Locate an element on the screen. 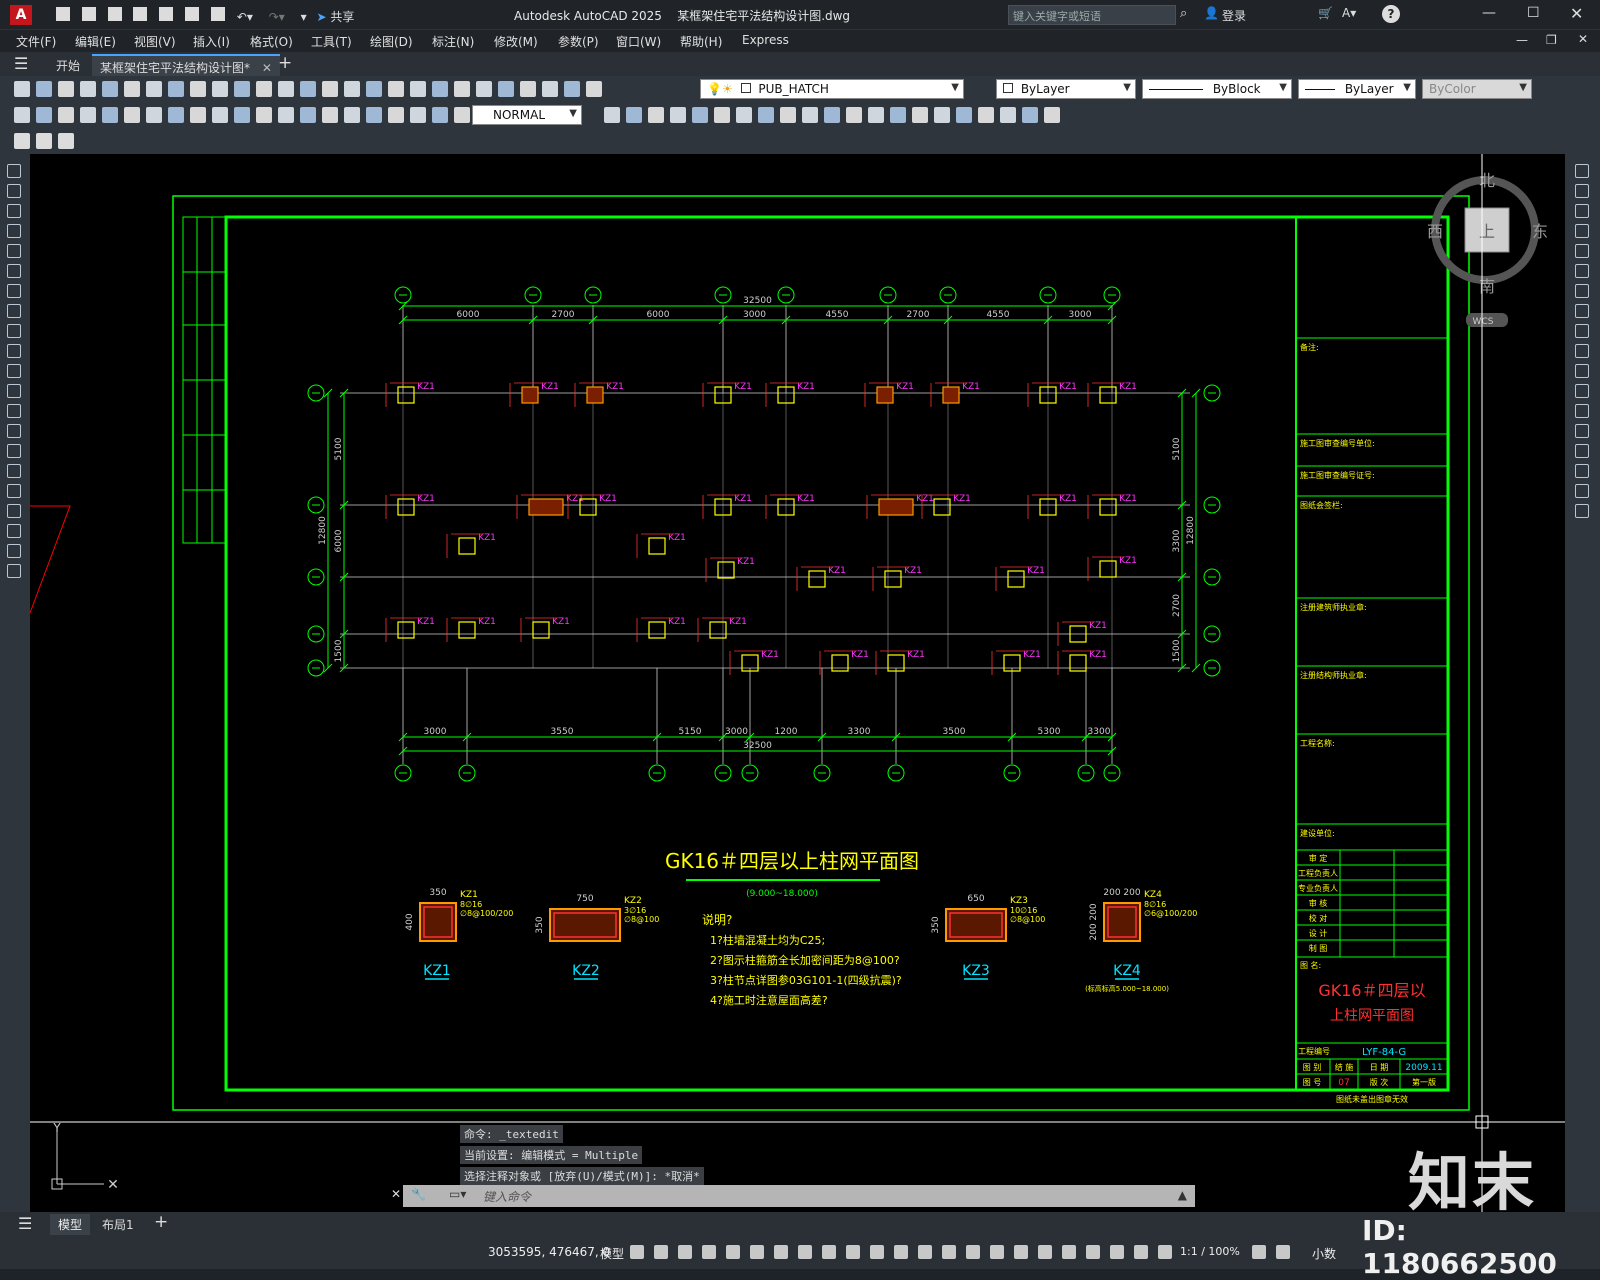 The height and width of the screenshot is (1280, 1600). help-icon: ? is located at coordinates (1391, 14).